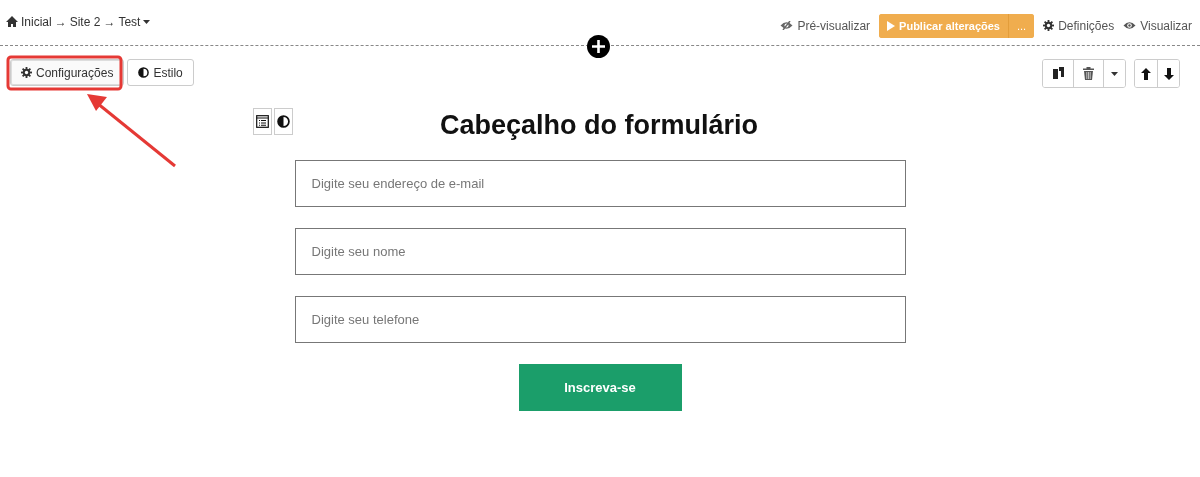 This screenshot has width=1200, height=477. I want to click on arrow-down-icon, so click(1168, 73).